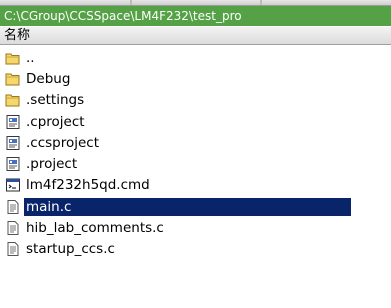  I want to click on list-item-parent-folder: .., so click(195, 57).